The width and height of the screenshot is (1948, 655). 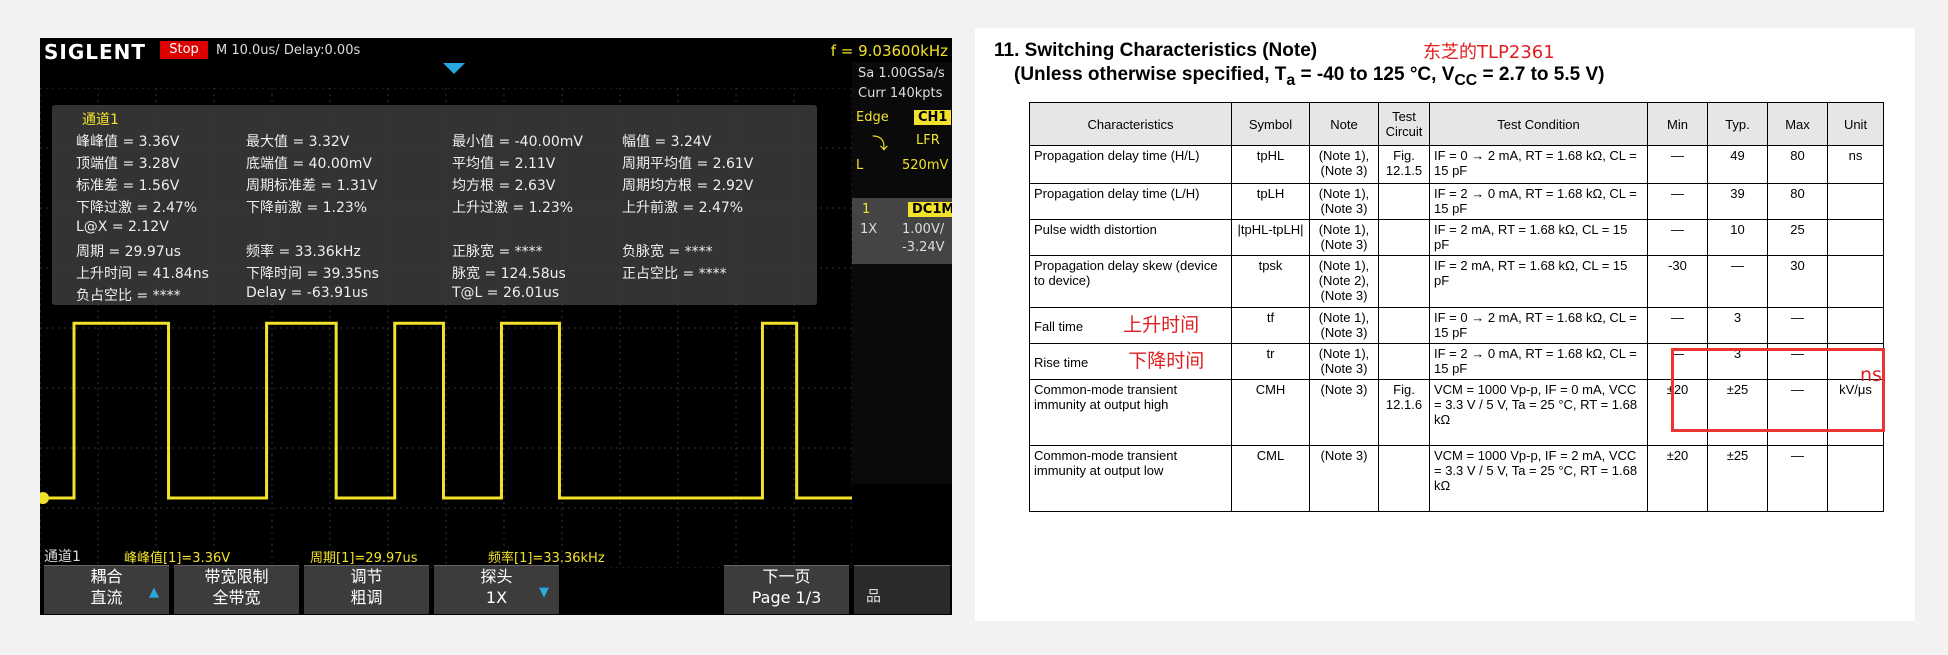 I want to click on network-icon: 品, so click(x=874, y=596).